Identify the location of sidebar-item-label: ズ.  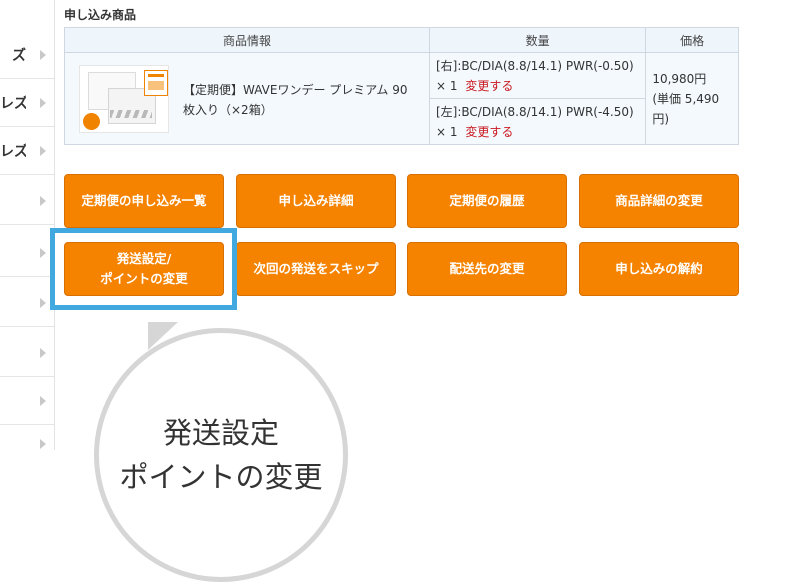
(19, 56).